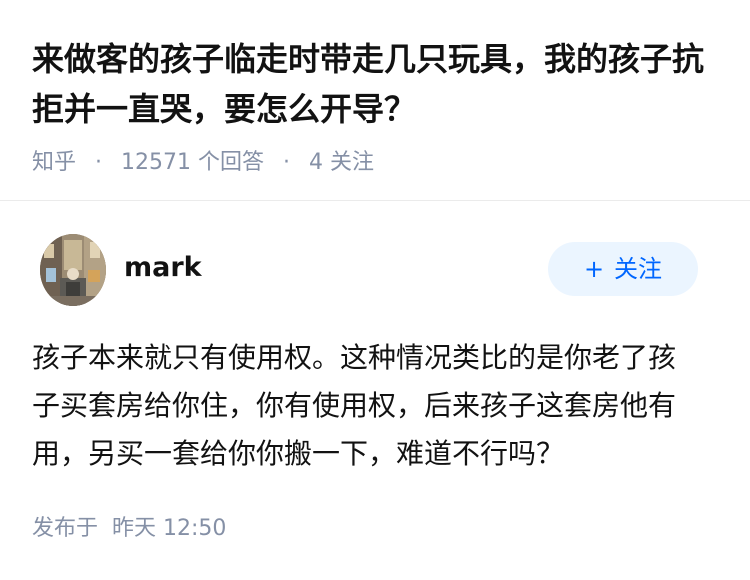 This screenshot has width=750, height=580. What do you see at coordinates (65, 528) in the screenshot?
I see `publish-prefix: 发布于` at bounding box center [65, 528].